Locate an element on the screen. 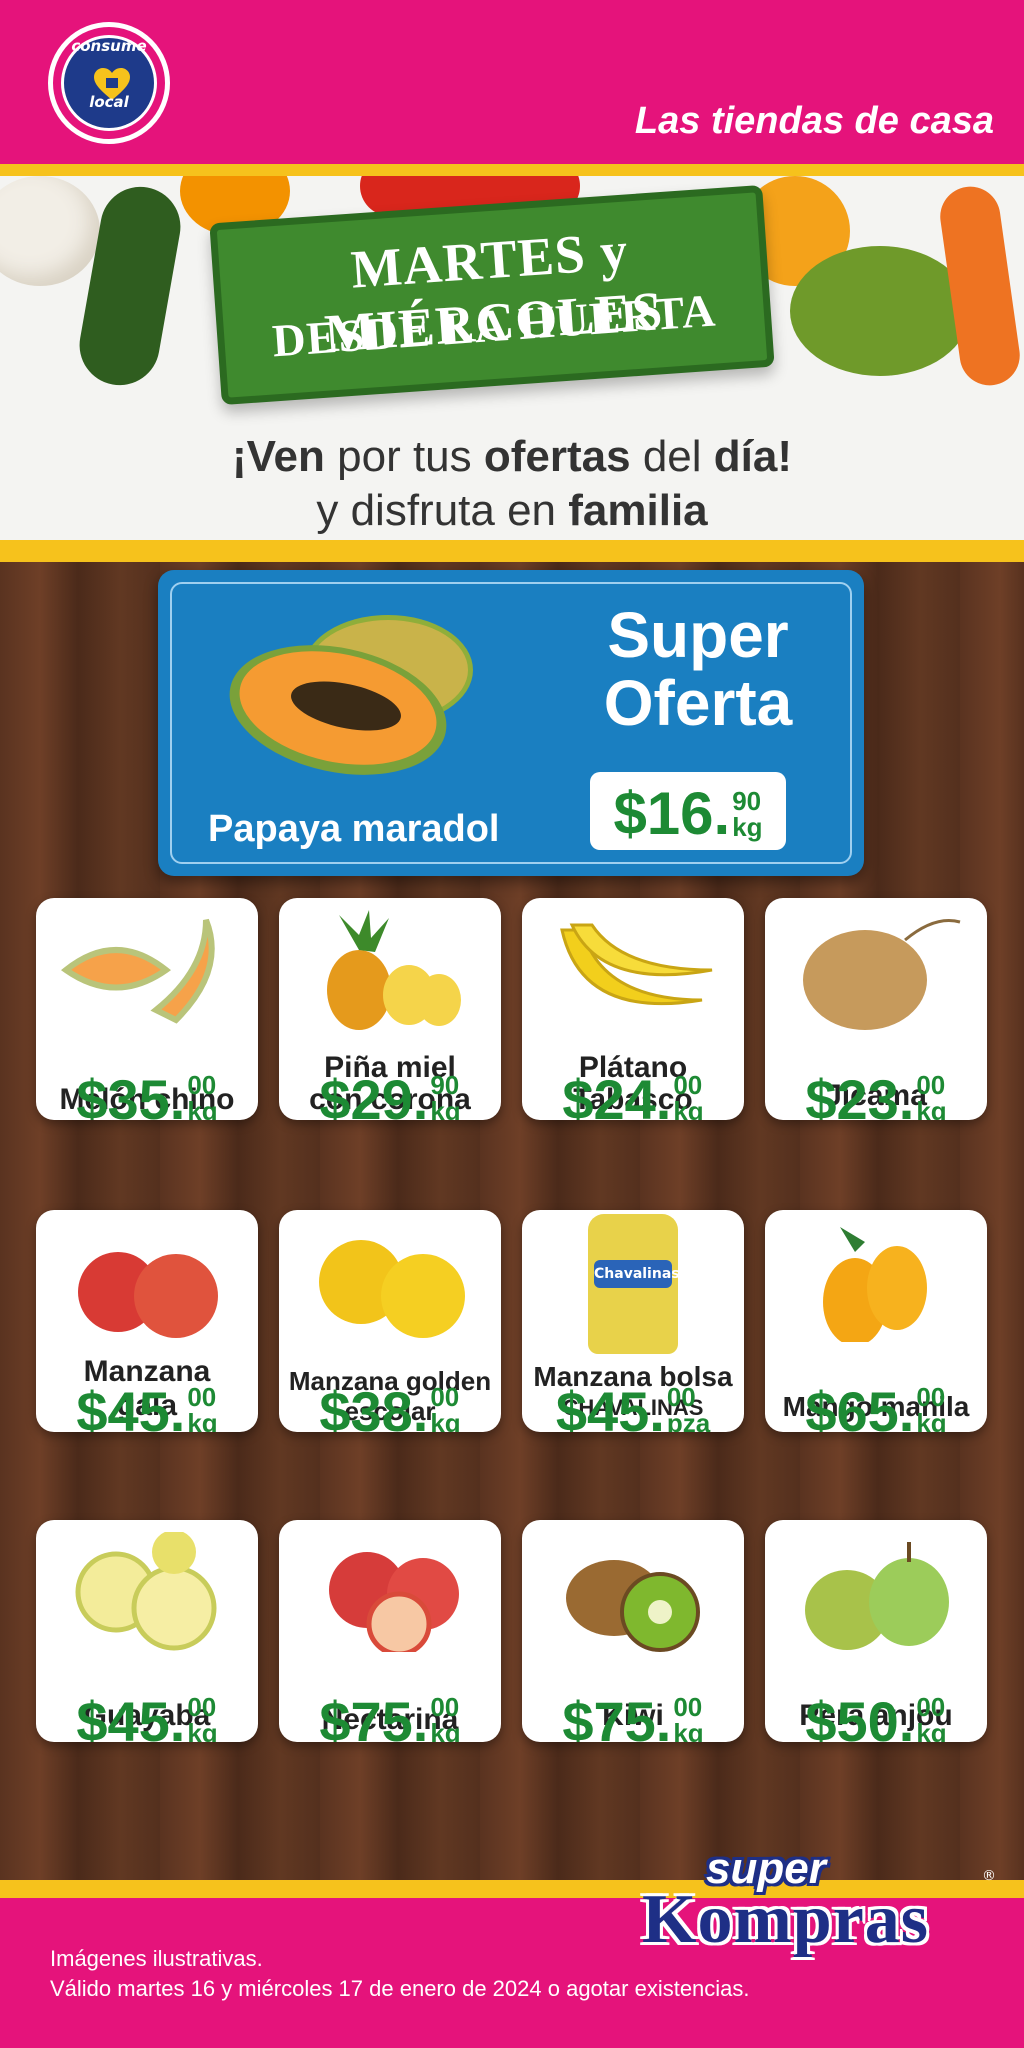 This screenshot has width=1024, height=2048. consume-local-badge: consume local is located at coordinates (109, 83).